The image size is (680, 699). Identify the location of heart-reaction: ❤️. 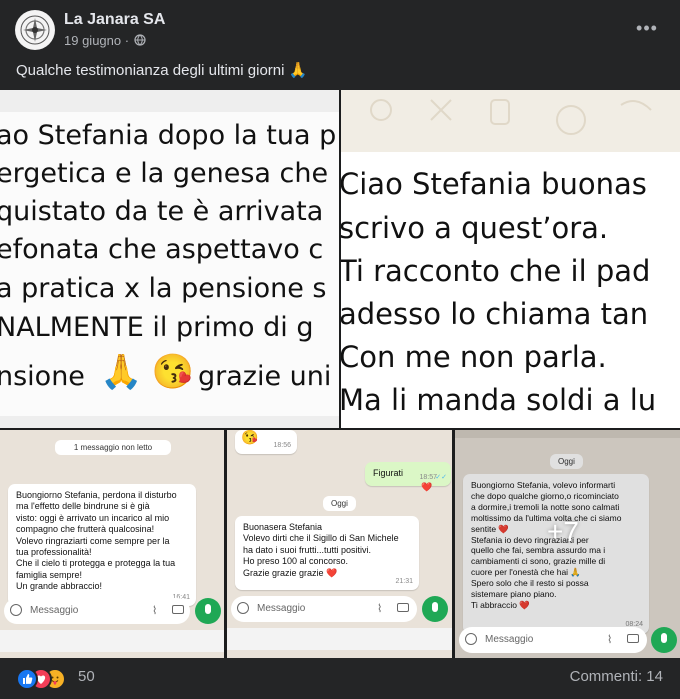
(427, 487).